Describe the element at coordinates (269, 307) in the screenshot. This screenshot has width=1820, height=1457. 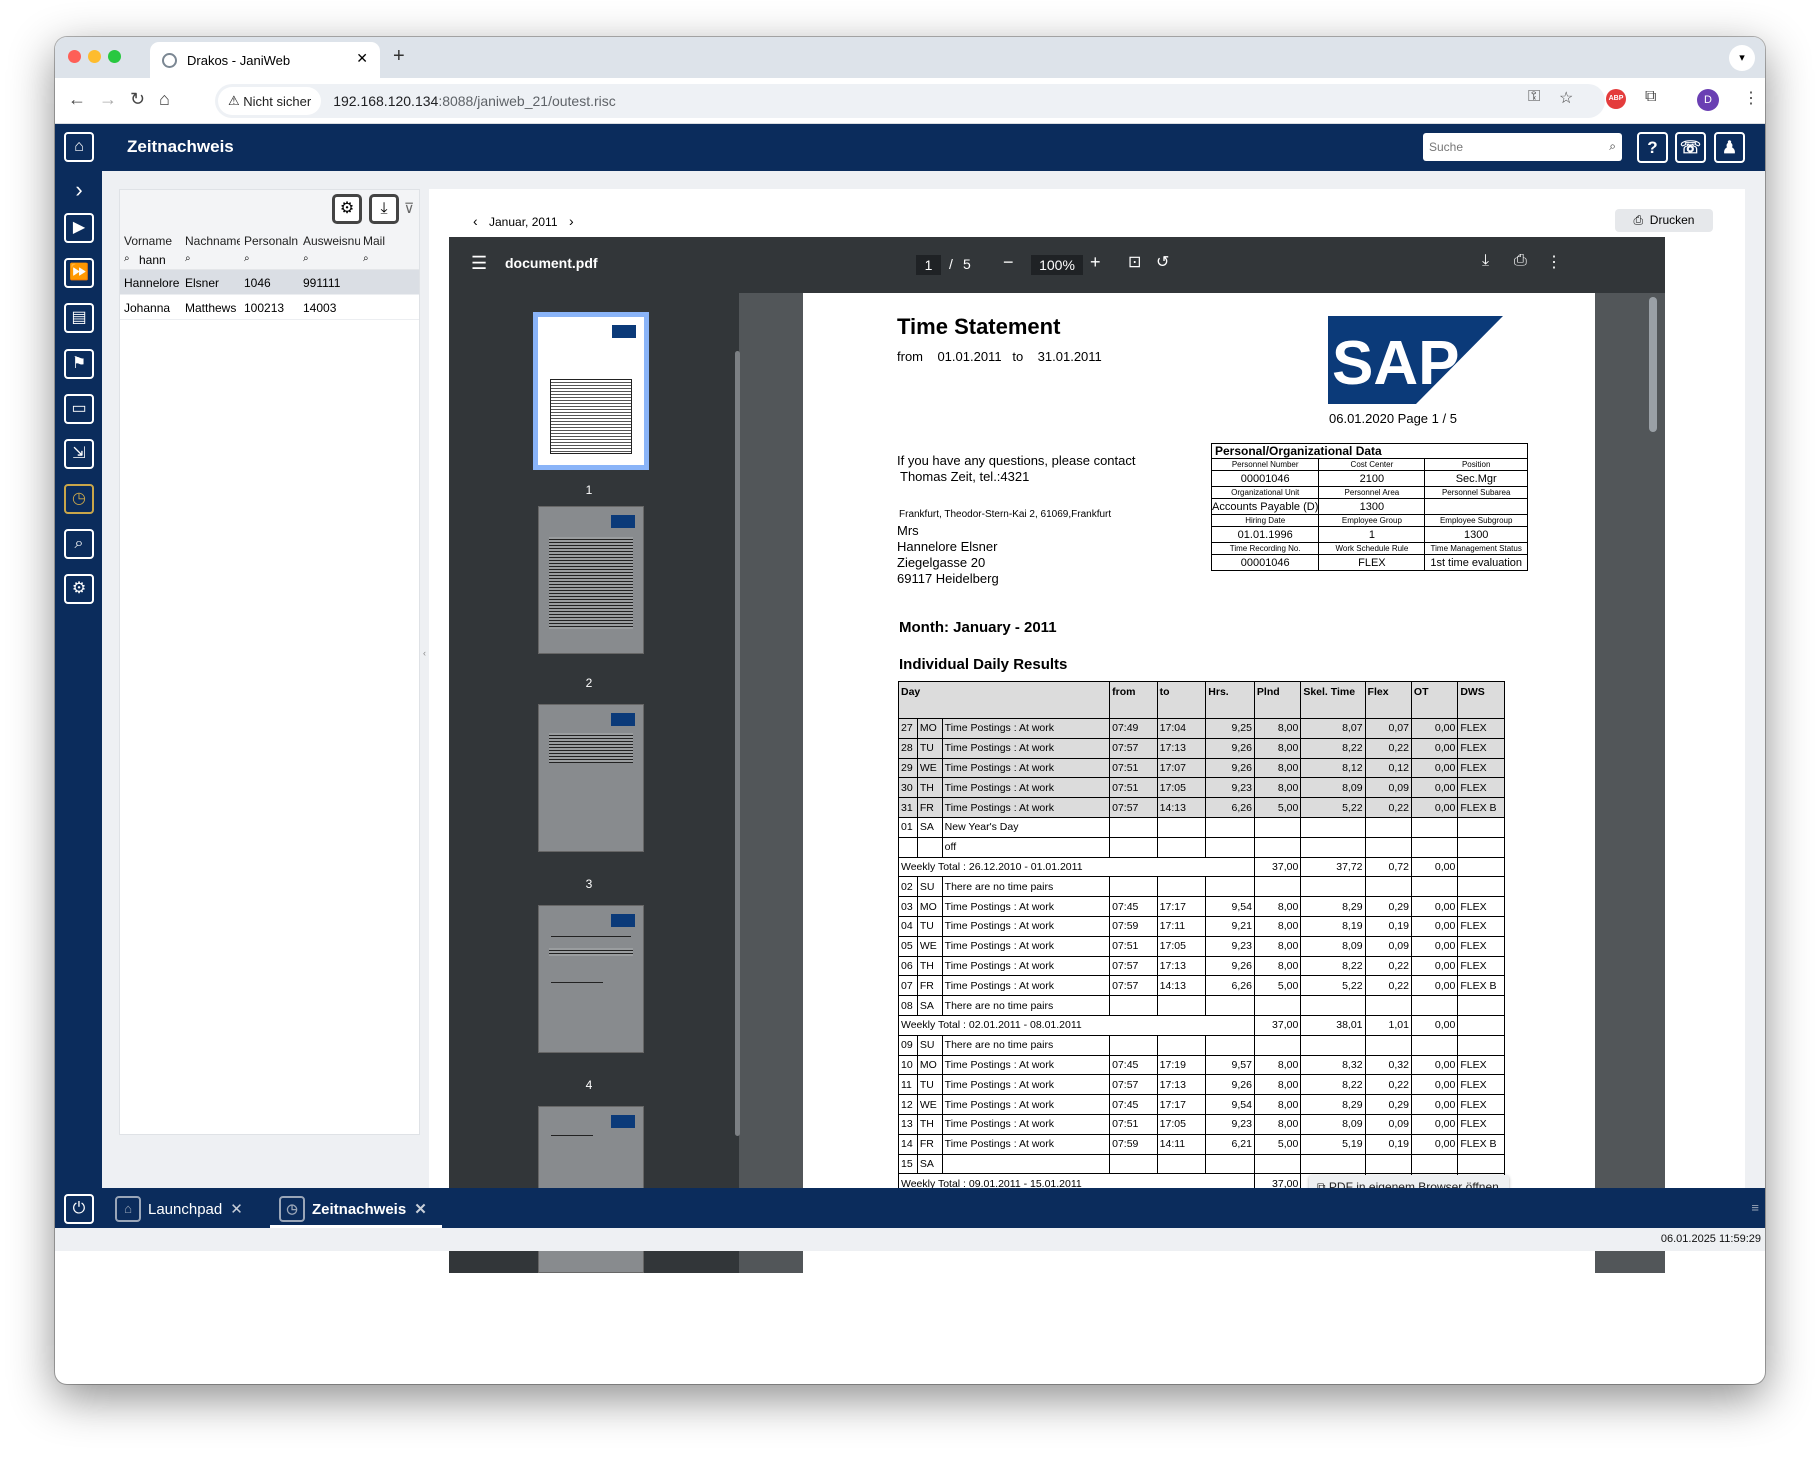
I see `table-row: Johanna Matthews 100213 14003` at that location.